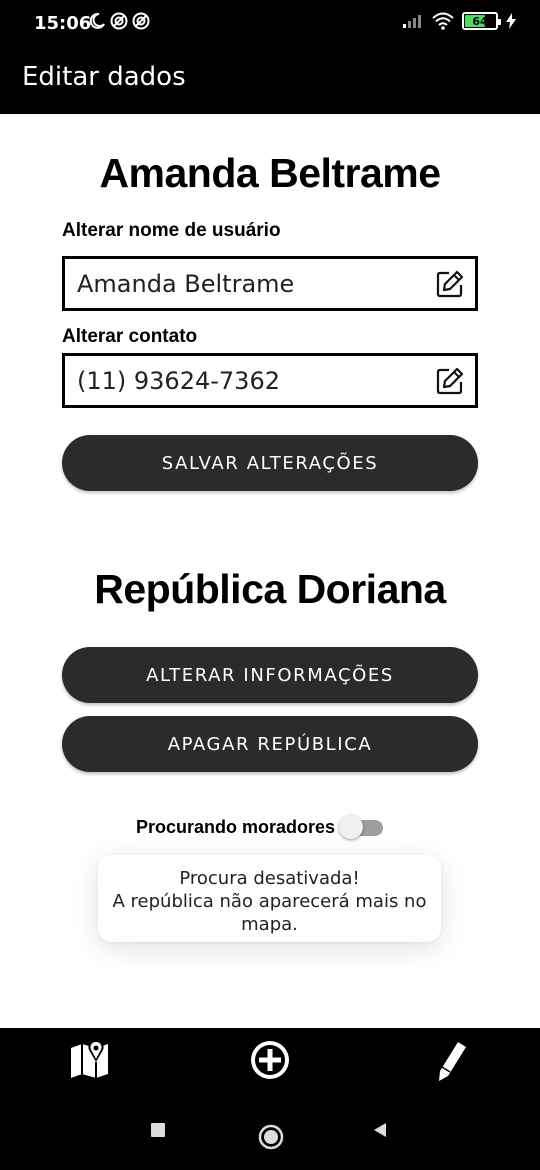 The width and height of the screenshot is (540, 1170). What do you see at coordinates (104, 77) in the screenshot?
I see `page-title: Editar dados` at bounding box center [104, 77].